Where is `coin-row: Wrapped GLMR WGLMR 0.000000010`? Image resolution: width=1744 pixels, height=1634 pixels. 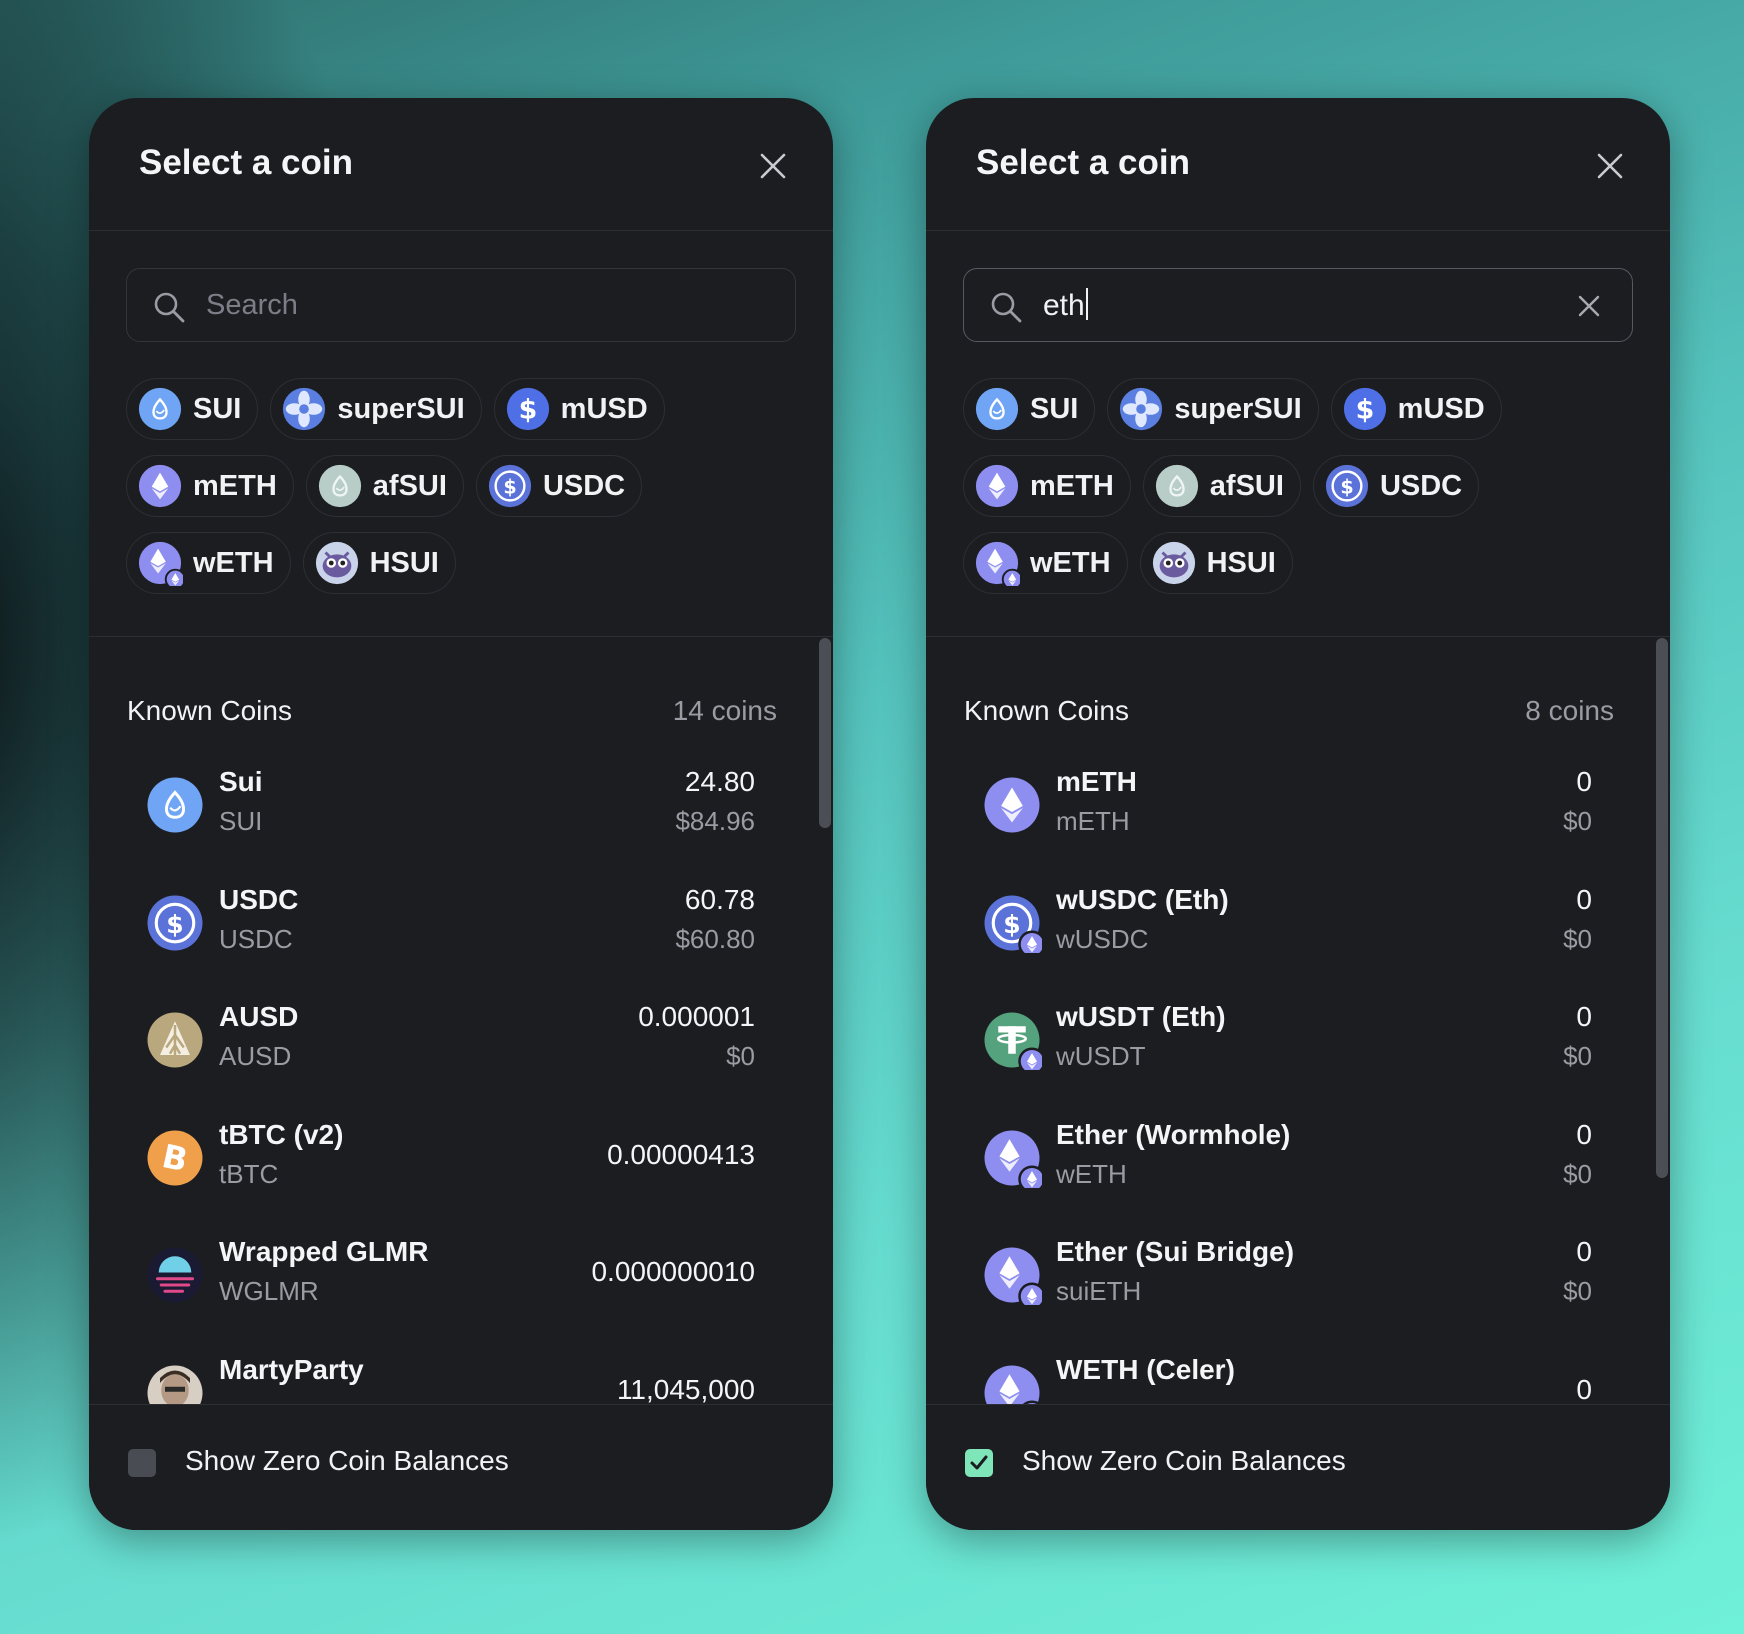
coin-row: Wrapped GLMR WGLMR 0.000000010 is located at coordinates (461, 1287).